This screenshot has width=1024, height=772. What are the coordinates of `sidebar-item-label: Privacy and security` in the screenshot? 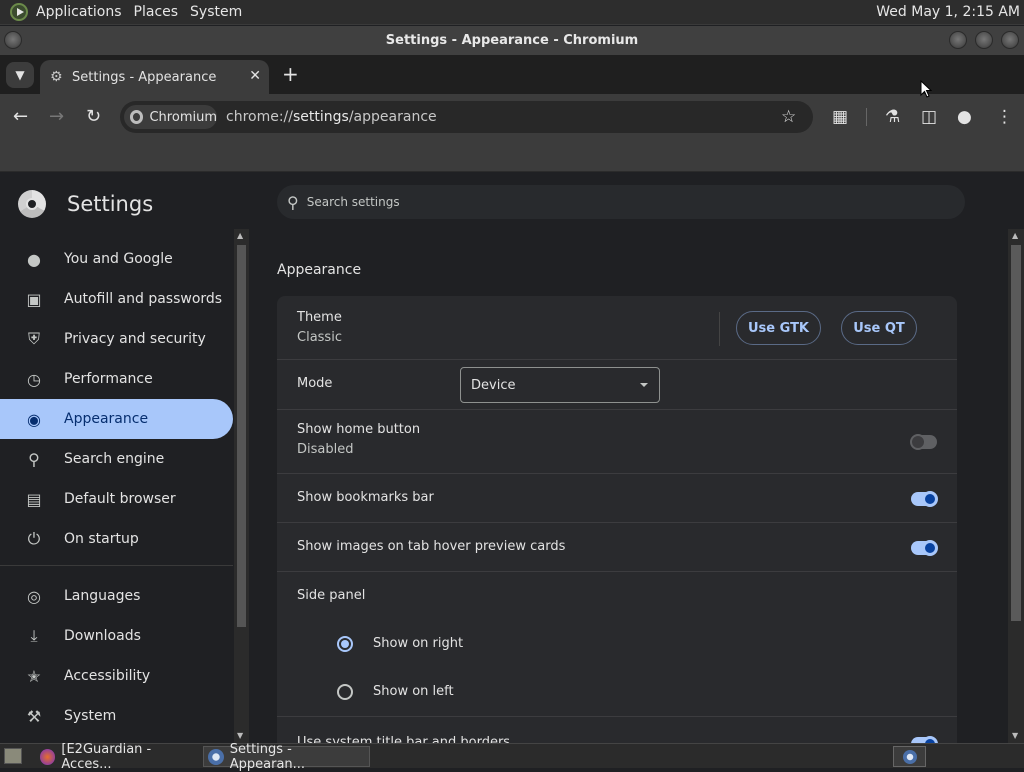 It's located at (135, 339).